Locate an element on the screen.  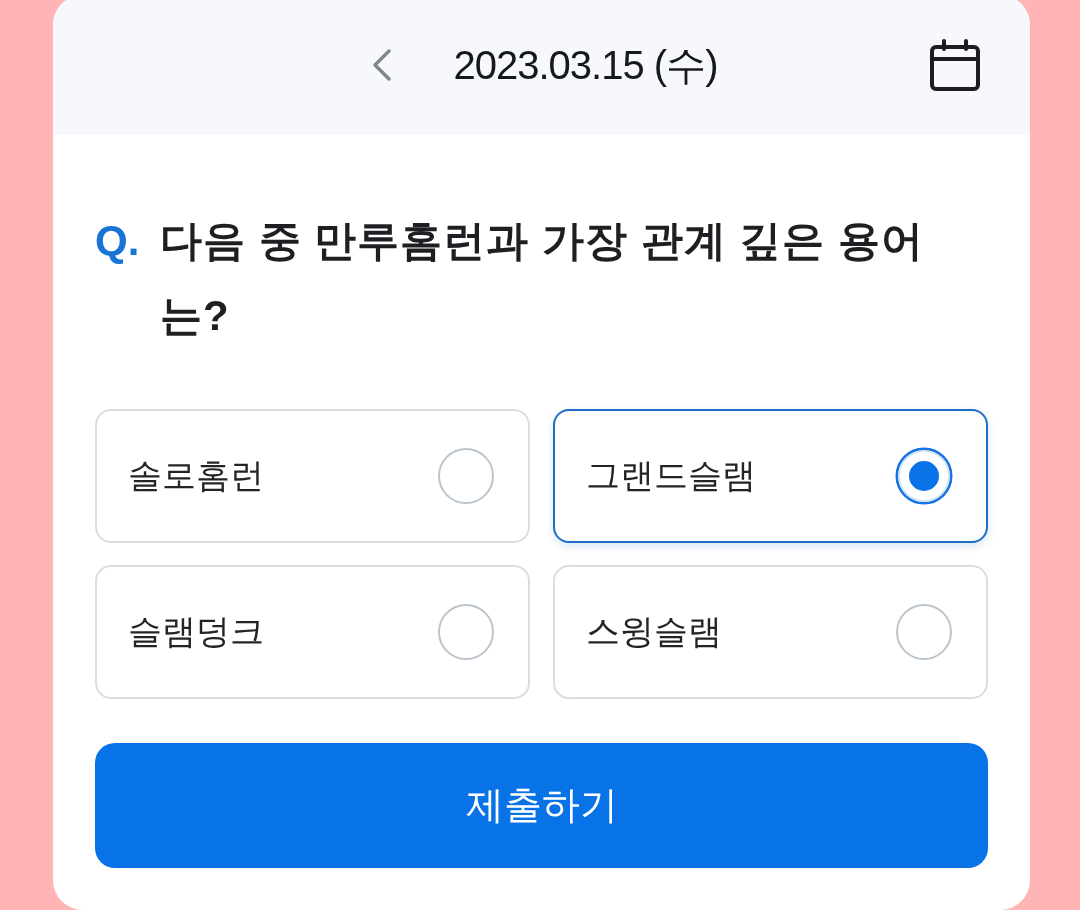
answer-option: 솔로홈런 is located at coordinates (312, 476).